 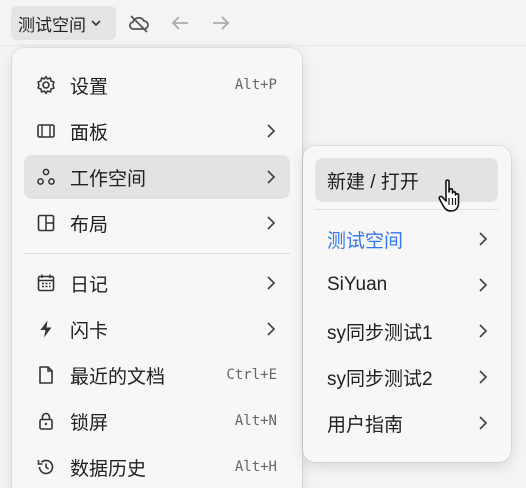 I want to click on shortcut-label: Ctrl+E, so click(x=251, y=375).